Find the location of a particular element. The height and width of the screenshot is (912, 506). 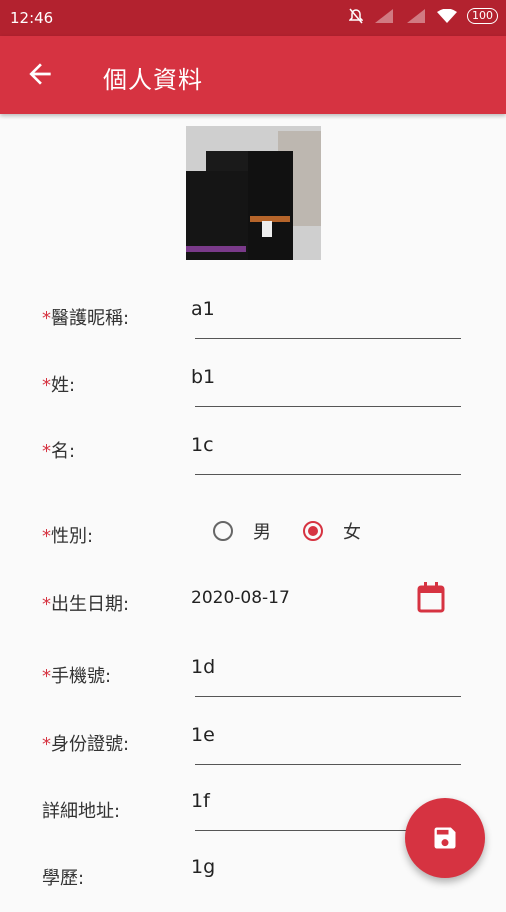

calendar-icon is located at coordinates (431, 597).